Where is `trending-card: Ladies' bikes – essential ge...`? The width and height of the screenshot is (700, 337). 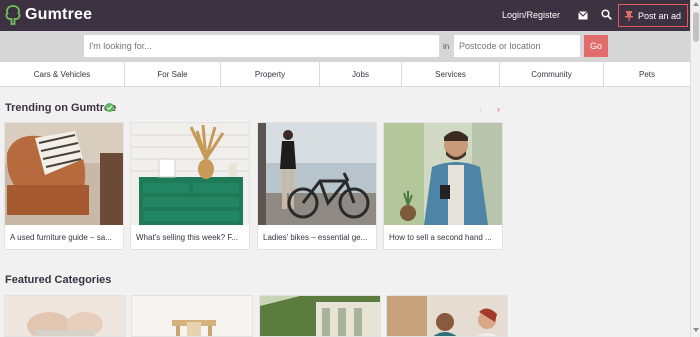 trending-card: Ladies' bikes – essential ge... is located at coordinates (317, 186).